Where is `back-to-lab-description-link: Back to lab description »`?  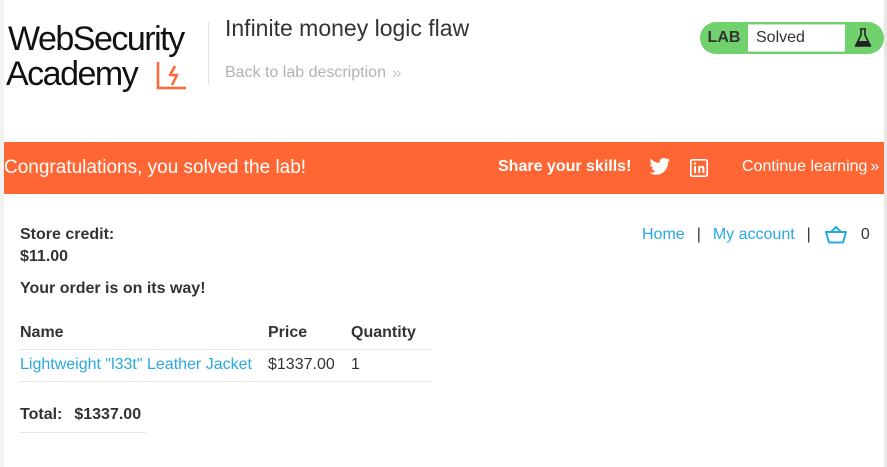 back-to-lab-description-link: Back to lab description » is located at coordinates (313, 73).